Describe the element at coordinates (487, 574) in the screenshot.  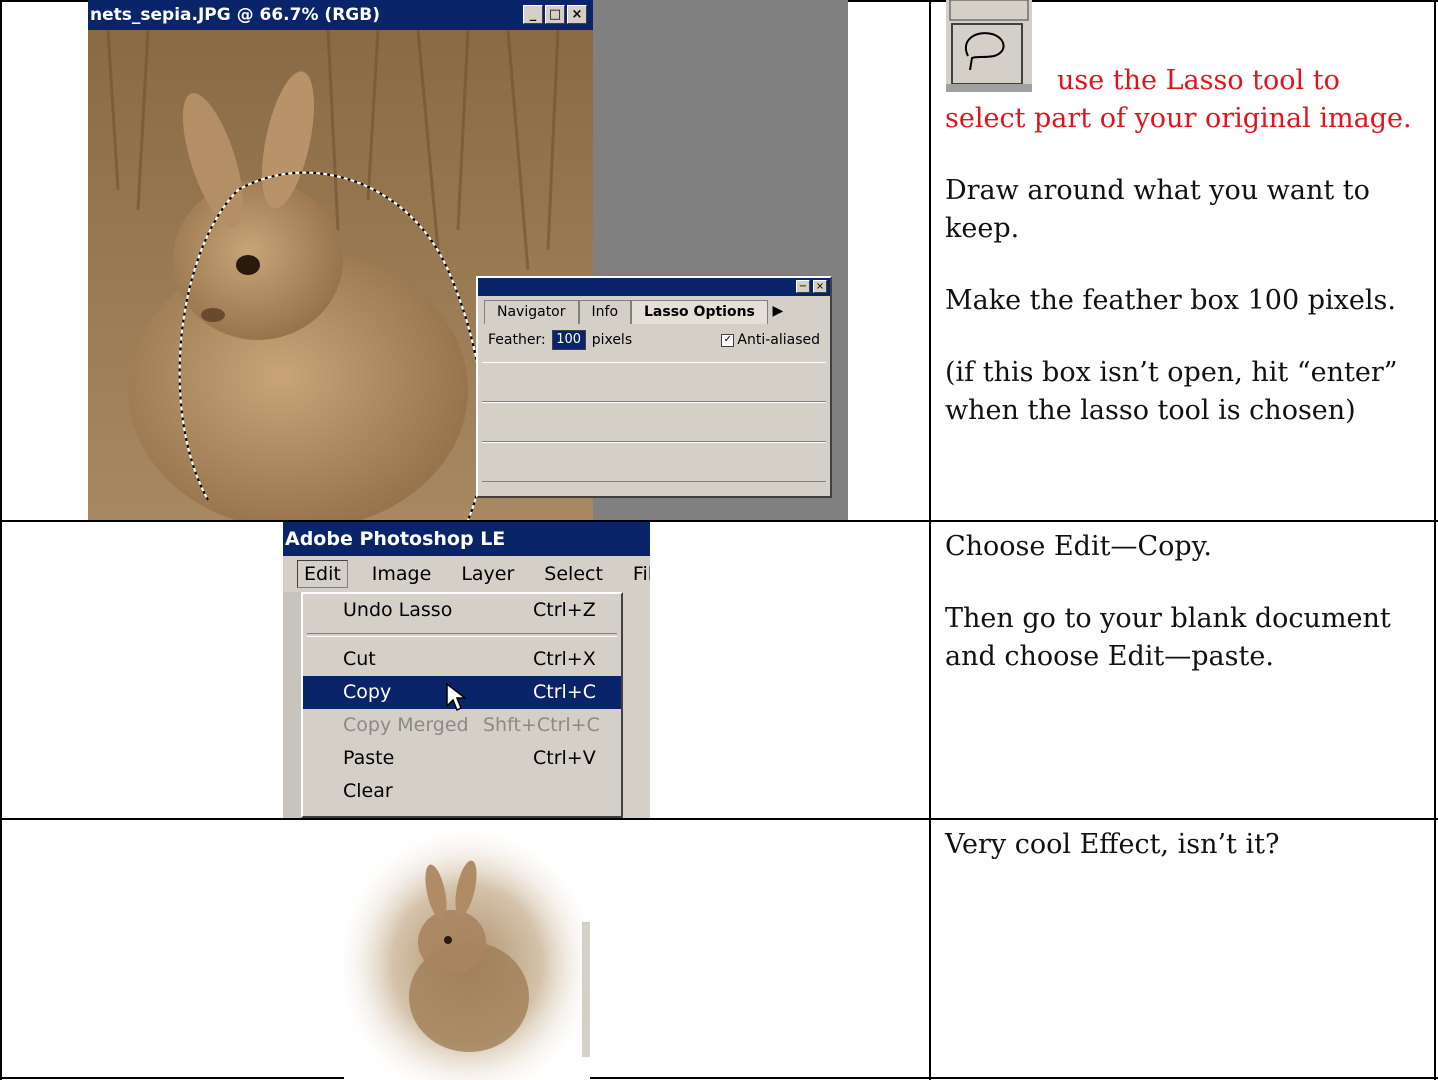
I see `menu-layer: Layer` at that location.